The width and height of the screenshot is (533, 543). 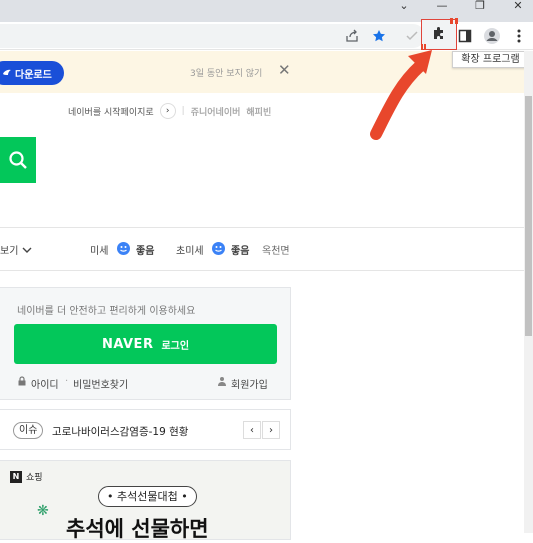 What do you see at coordinates (28, 430) in the screenshot?
I see `issue-tag: 이슈` at bounding box center [28, 430].